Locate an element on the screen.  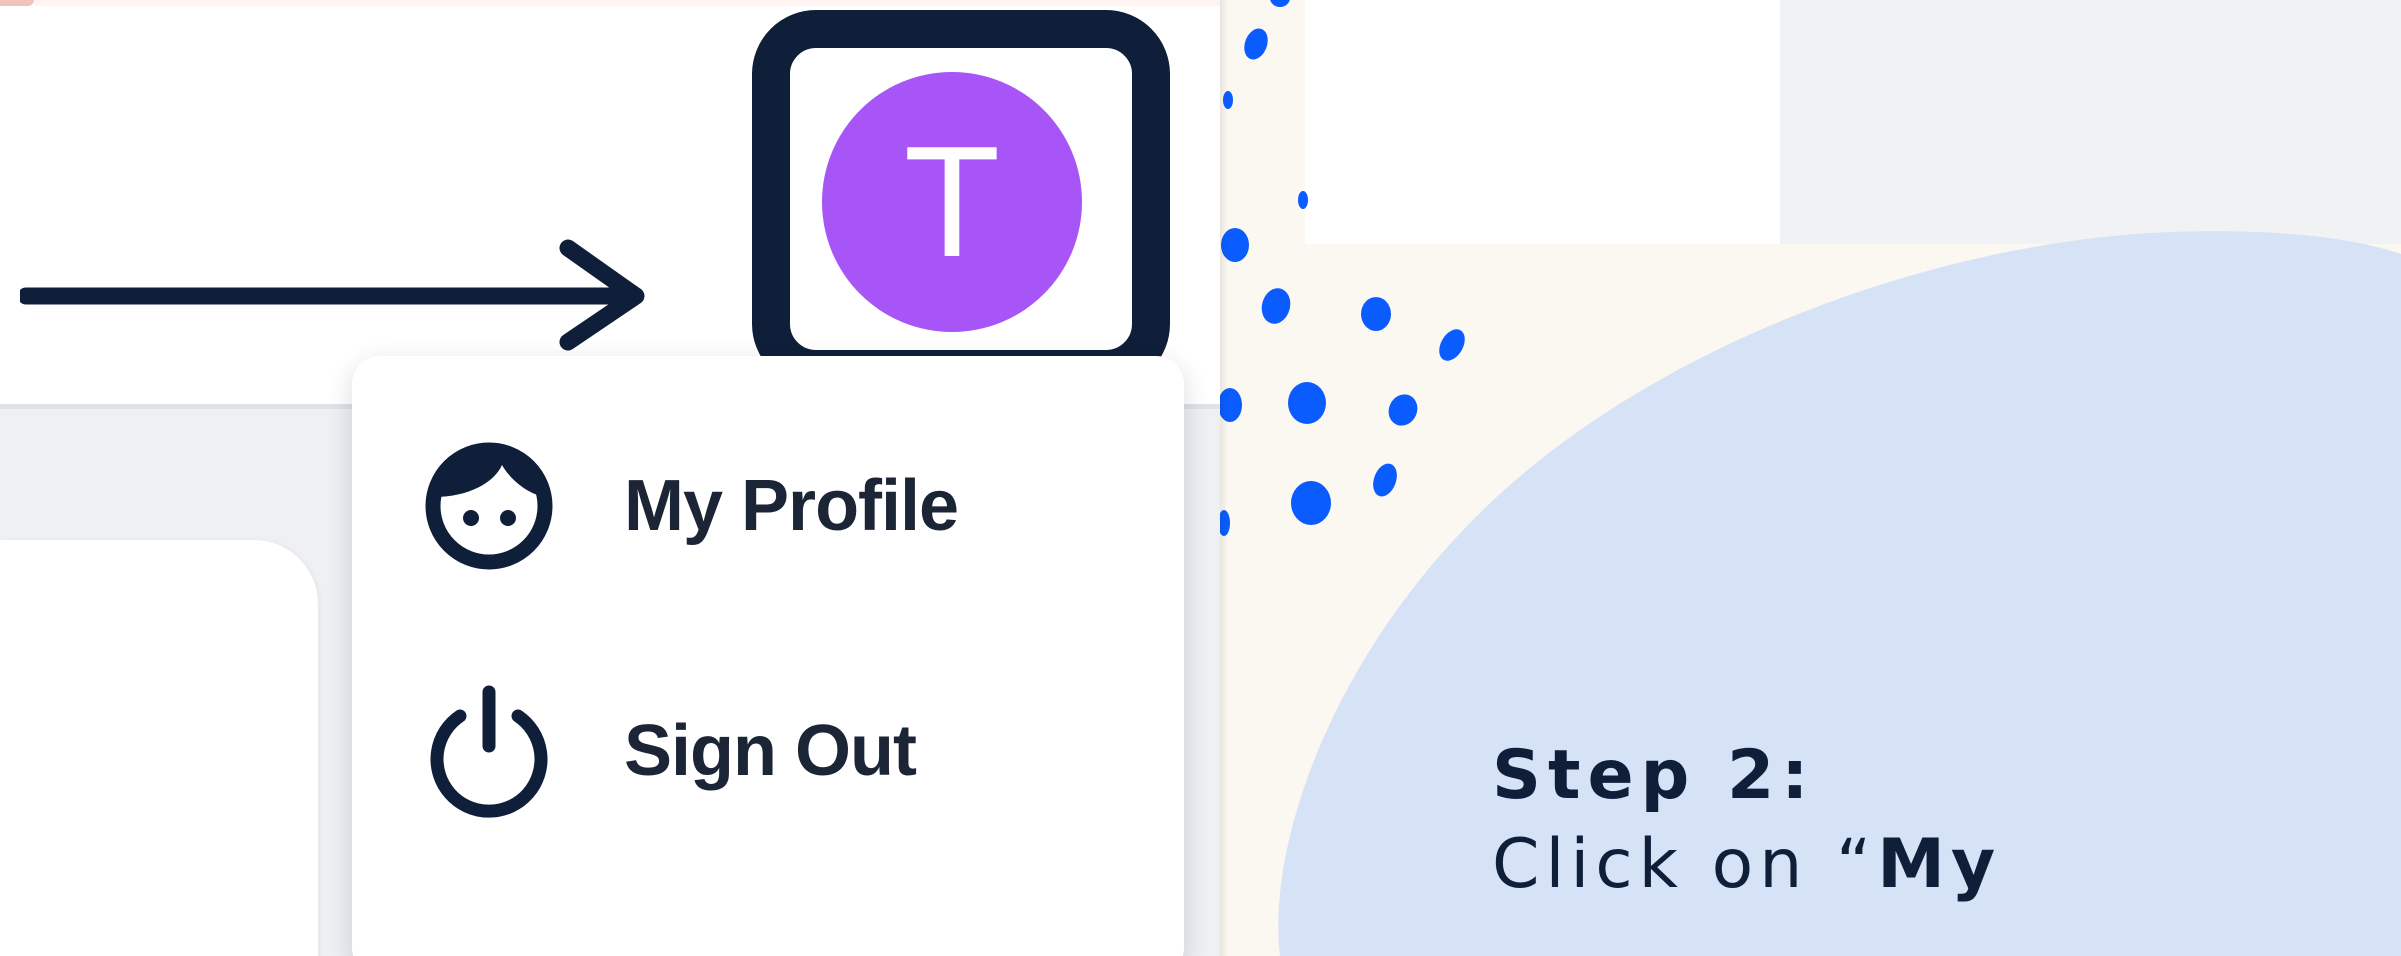
my-profile-label: My Profile is located at coordinates (791, 506).